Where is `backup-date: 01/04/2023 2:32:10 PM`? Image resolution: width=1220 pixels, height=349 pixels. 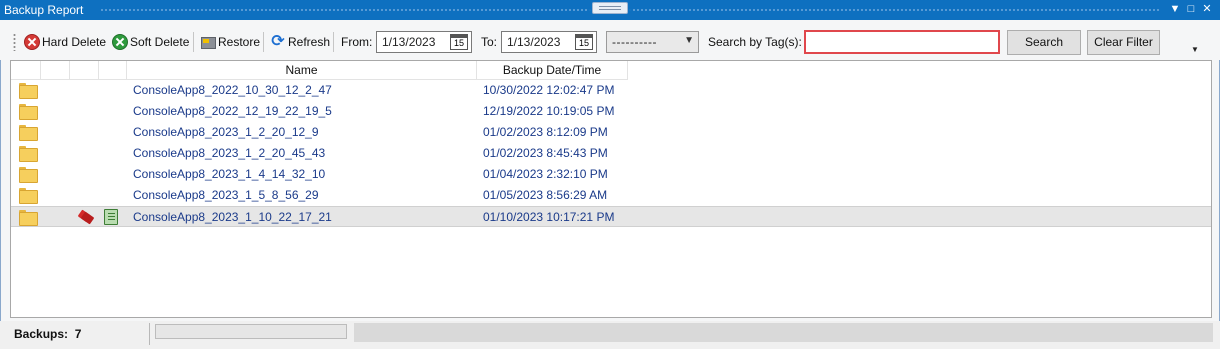
backup-date: 01/04/2023 2:32:10 PM is located at coordinates (545, 174).